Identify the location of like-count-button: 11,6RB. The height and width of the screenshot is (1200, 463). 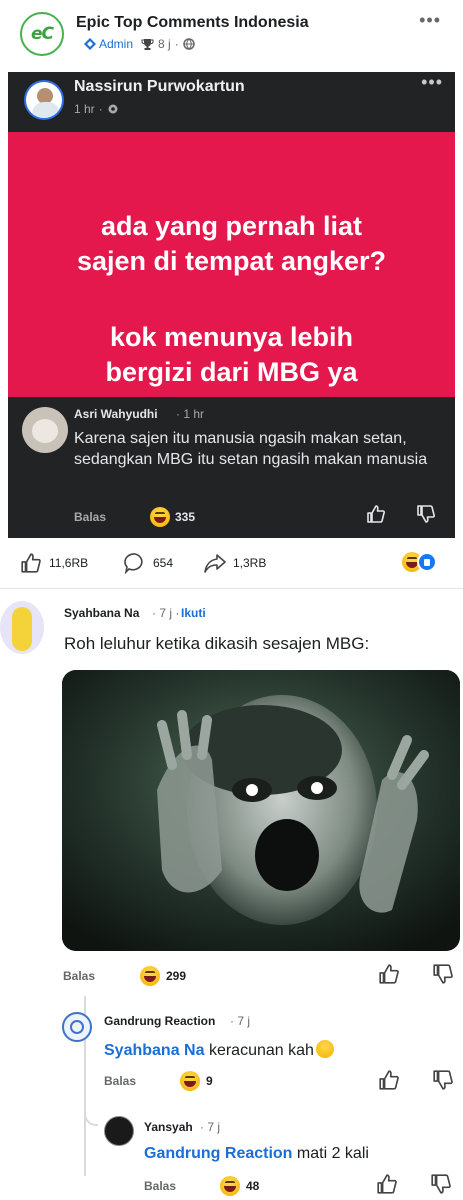
(54, 563).